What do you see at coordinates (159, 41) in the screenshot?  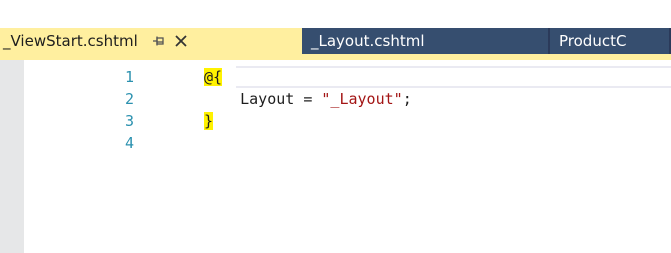 I see `pin-icon` at bounding box center [159, 41].